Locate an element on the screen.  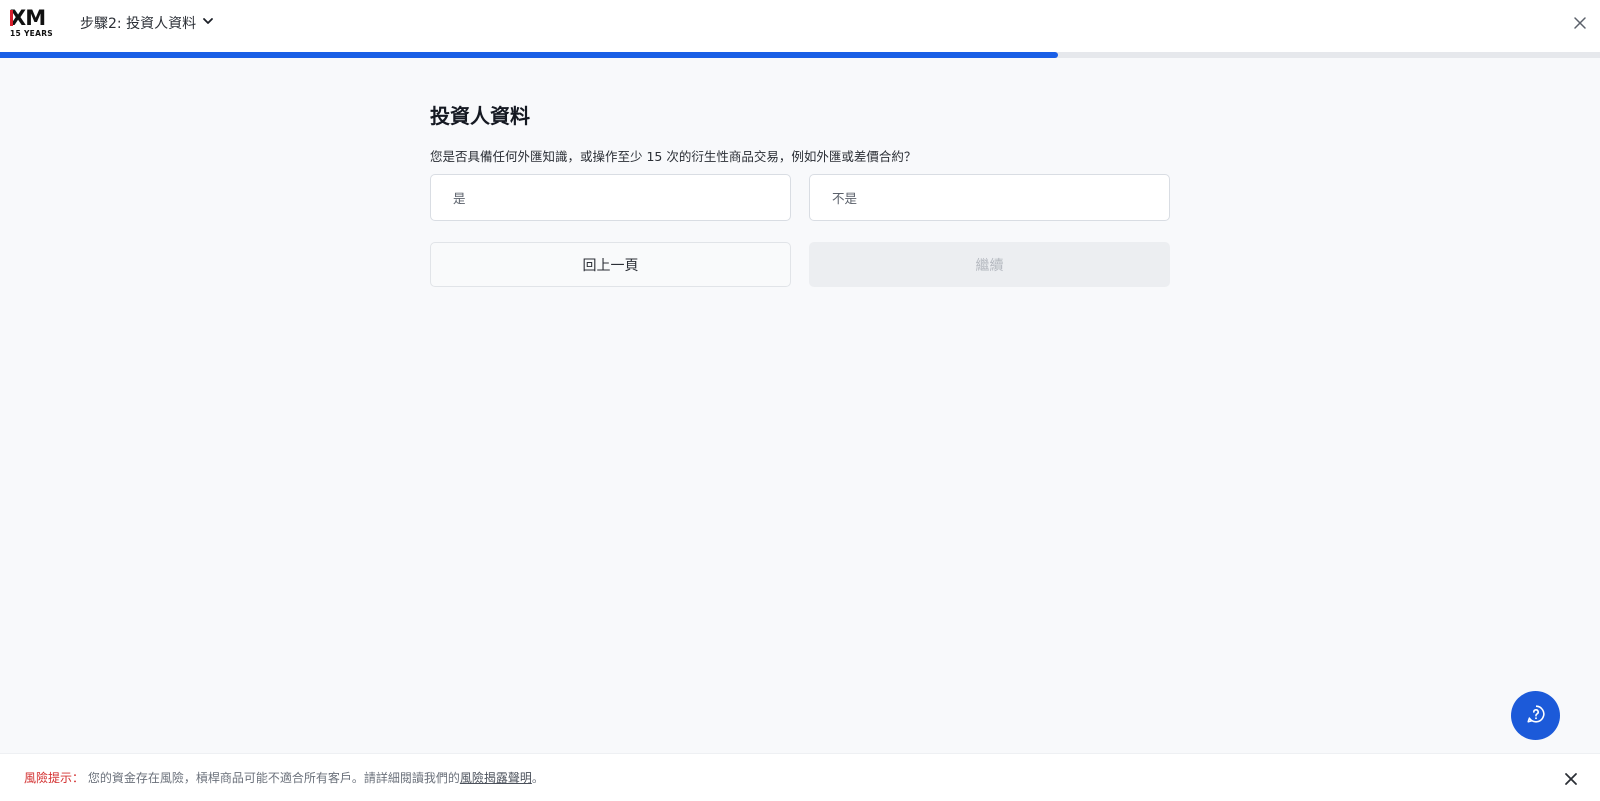
answer-options: 是 不是 is located at coordinates (800, 197).